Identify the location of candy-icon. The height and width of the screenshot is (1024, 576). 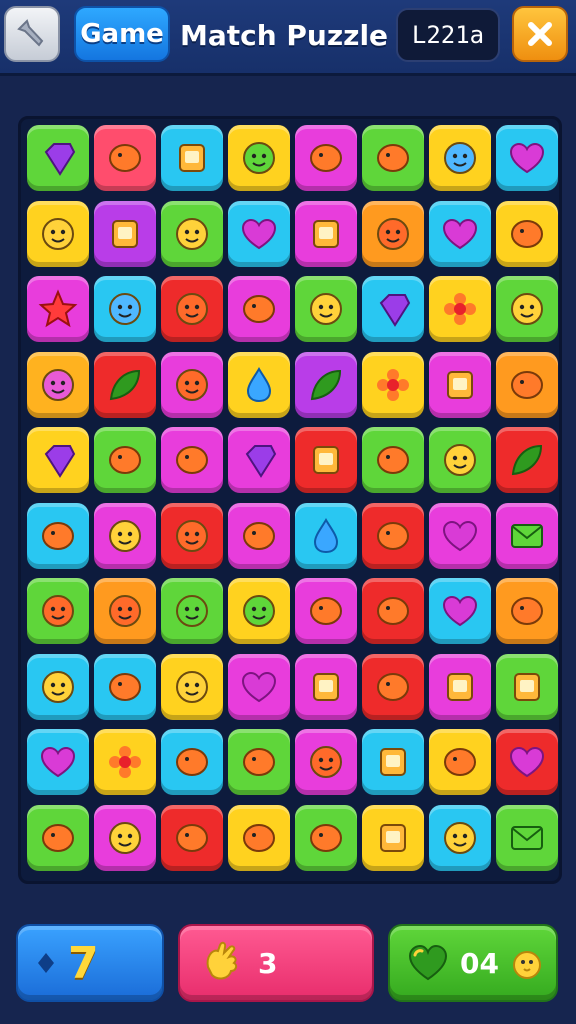
(261, 461).